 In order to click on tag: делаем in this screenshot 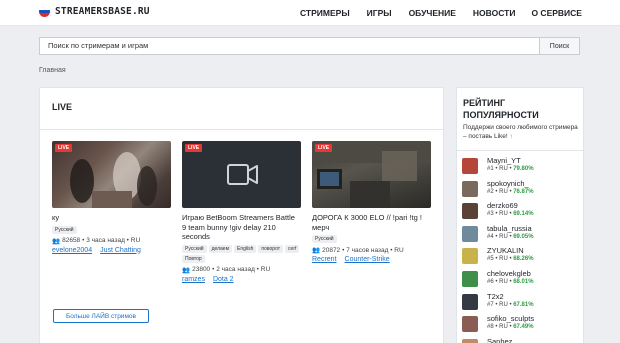, I will do `click(220, 248)`.